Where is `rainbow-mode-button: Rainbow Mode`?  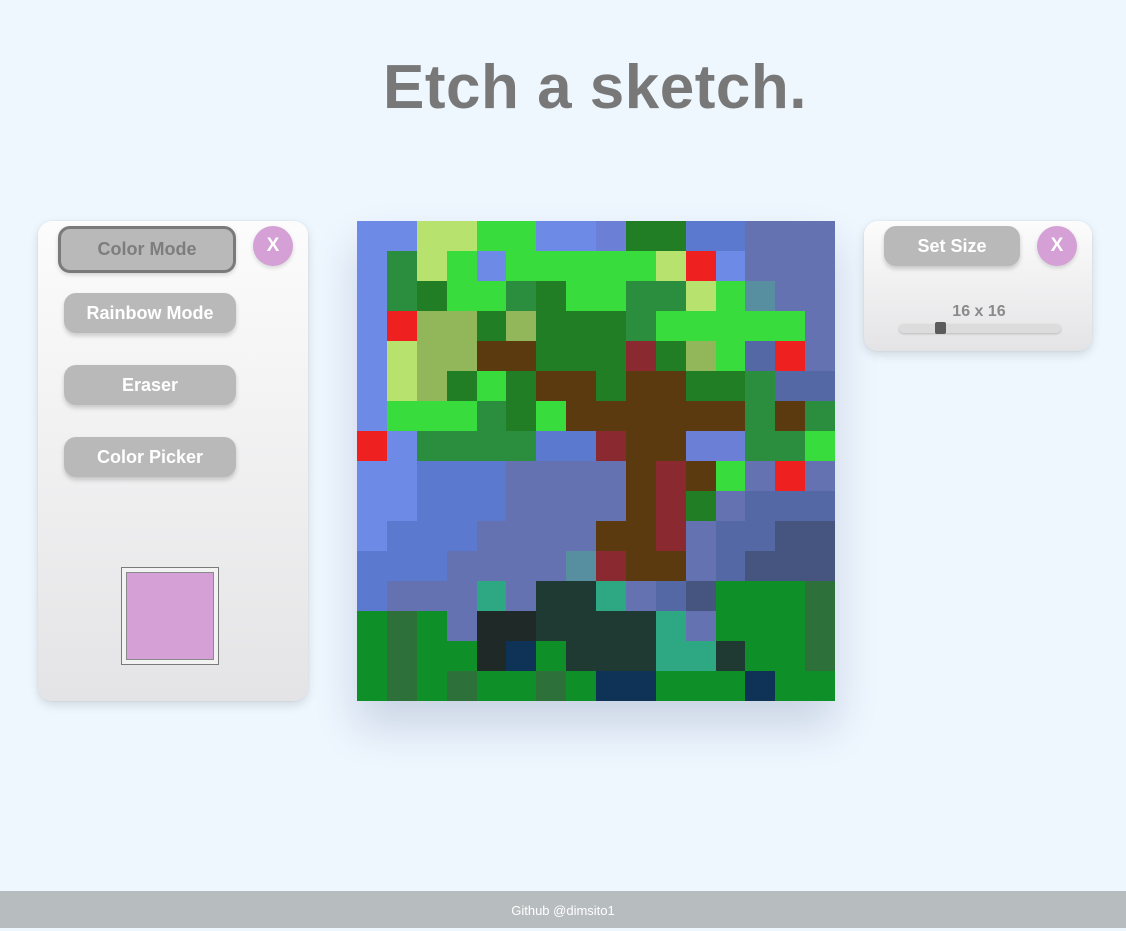
rainbow-mode-button: Rainbow Mode is located at coordinates (150, 313).